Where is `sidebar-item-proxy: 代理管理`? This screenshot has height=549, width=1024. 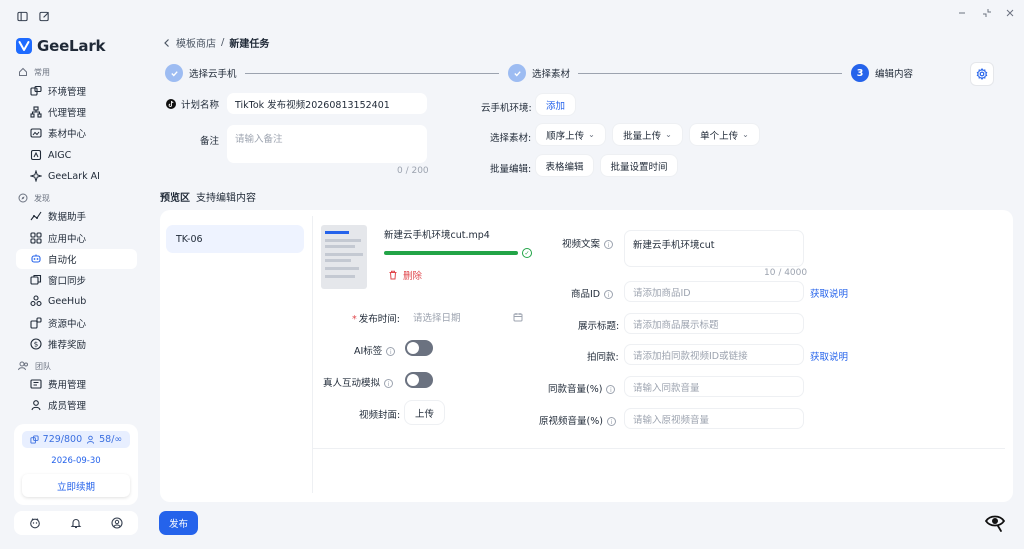 sidebar-item-proxy: 代理管理 is located at coordinates (76, 112).